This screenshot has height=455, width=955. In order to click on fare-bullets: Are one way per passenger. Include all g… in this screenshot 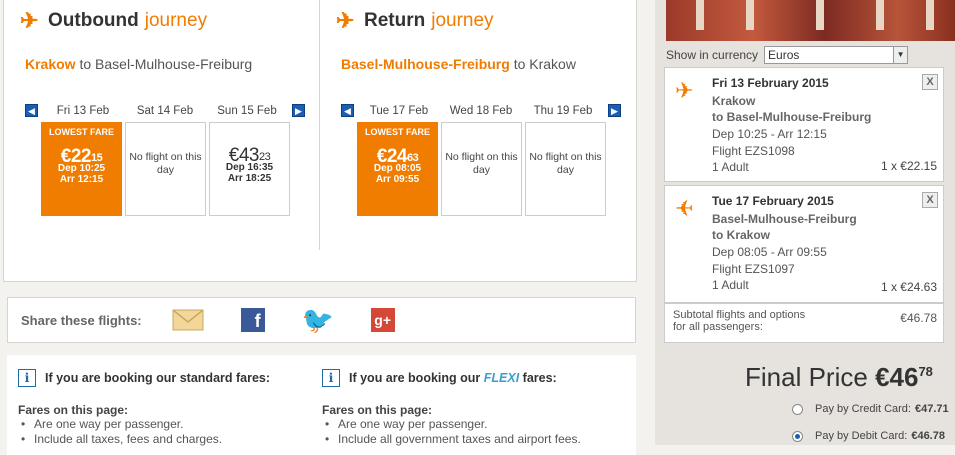, I will do `click(451, 432)`.